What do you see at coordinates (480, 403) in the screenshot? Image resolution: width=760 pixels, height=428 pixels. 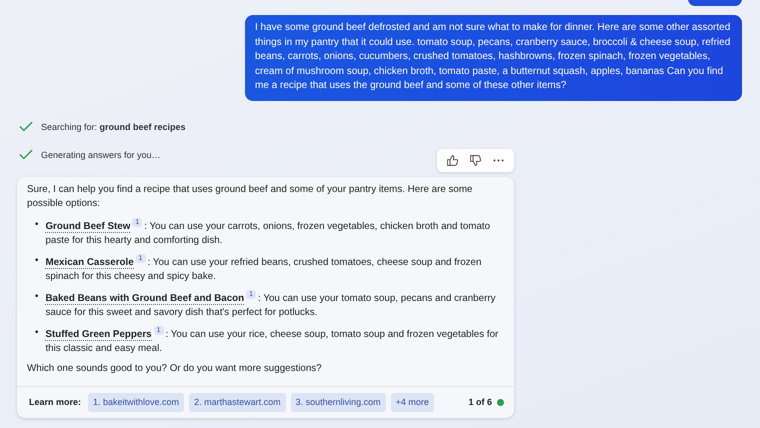 I see `page-counter: 1 of 6` at bounding box center [480, 403].